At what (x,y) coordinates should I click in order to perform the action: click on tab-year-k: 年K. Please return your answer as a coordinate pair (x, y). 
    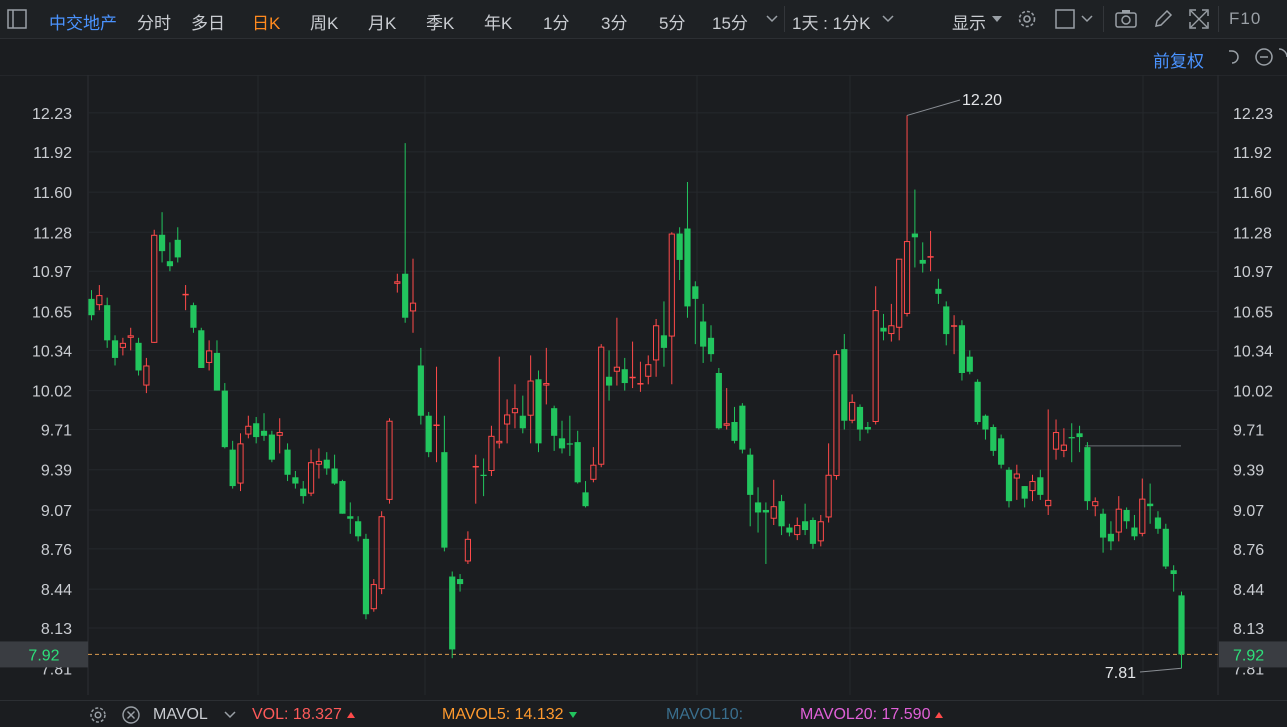
    Looking at the image, I should click on (498, 21).